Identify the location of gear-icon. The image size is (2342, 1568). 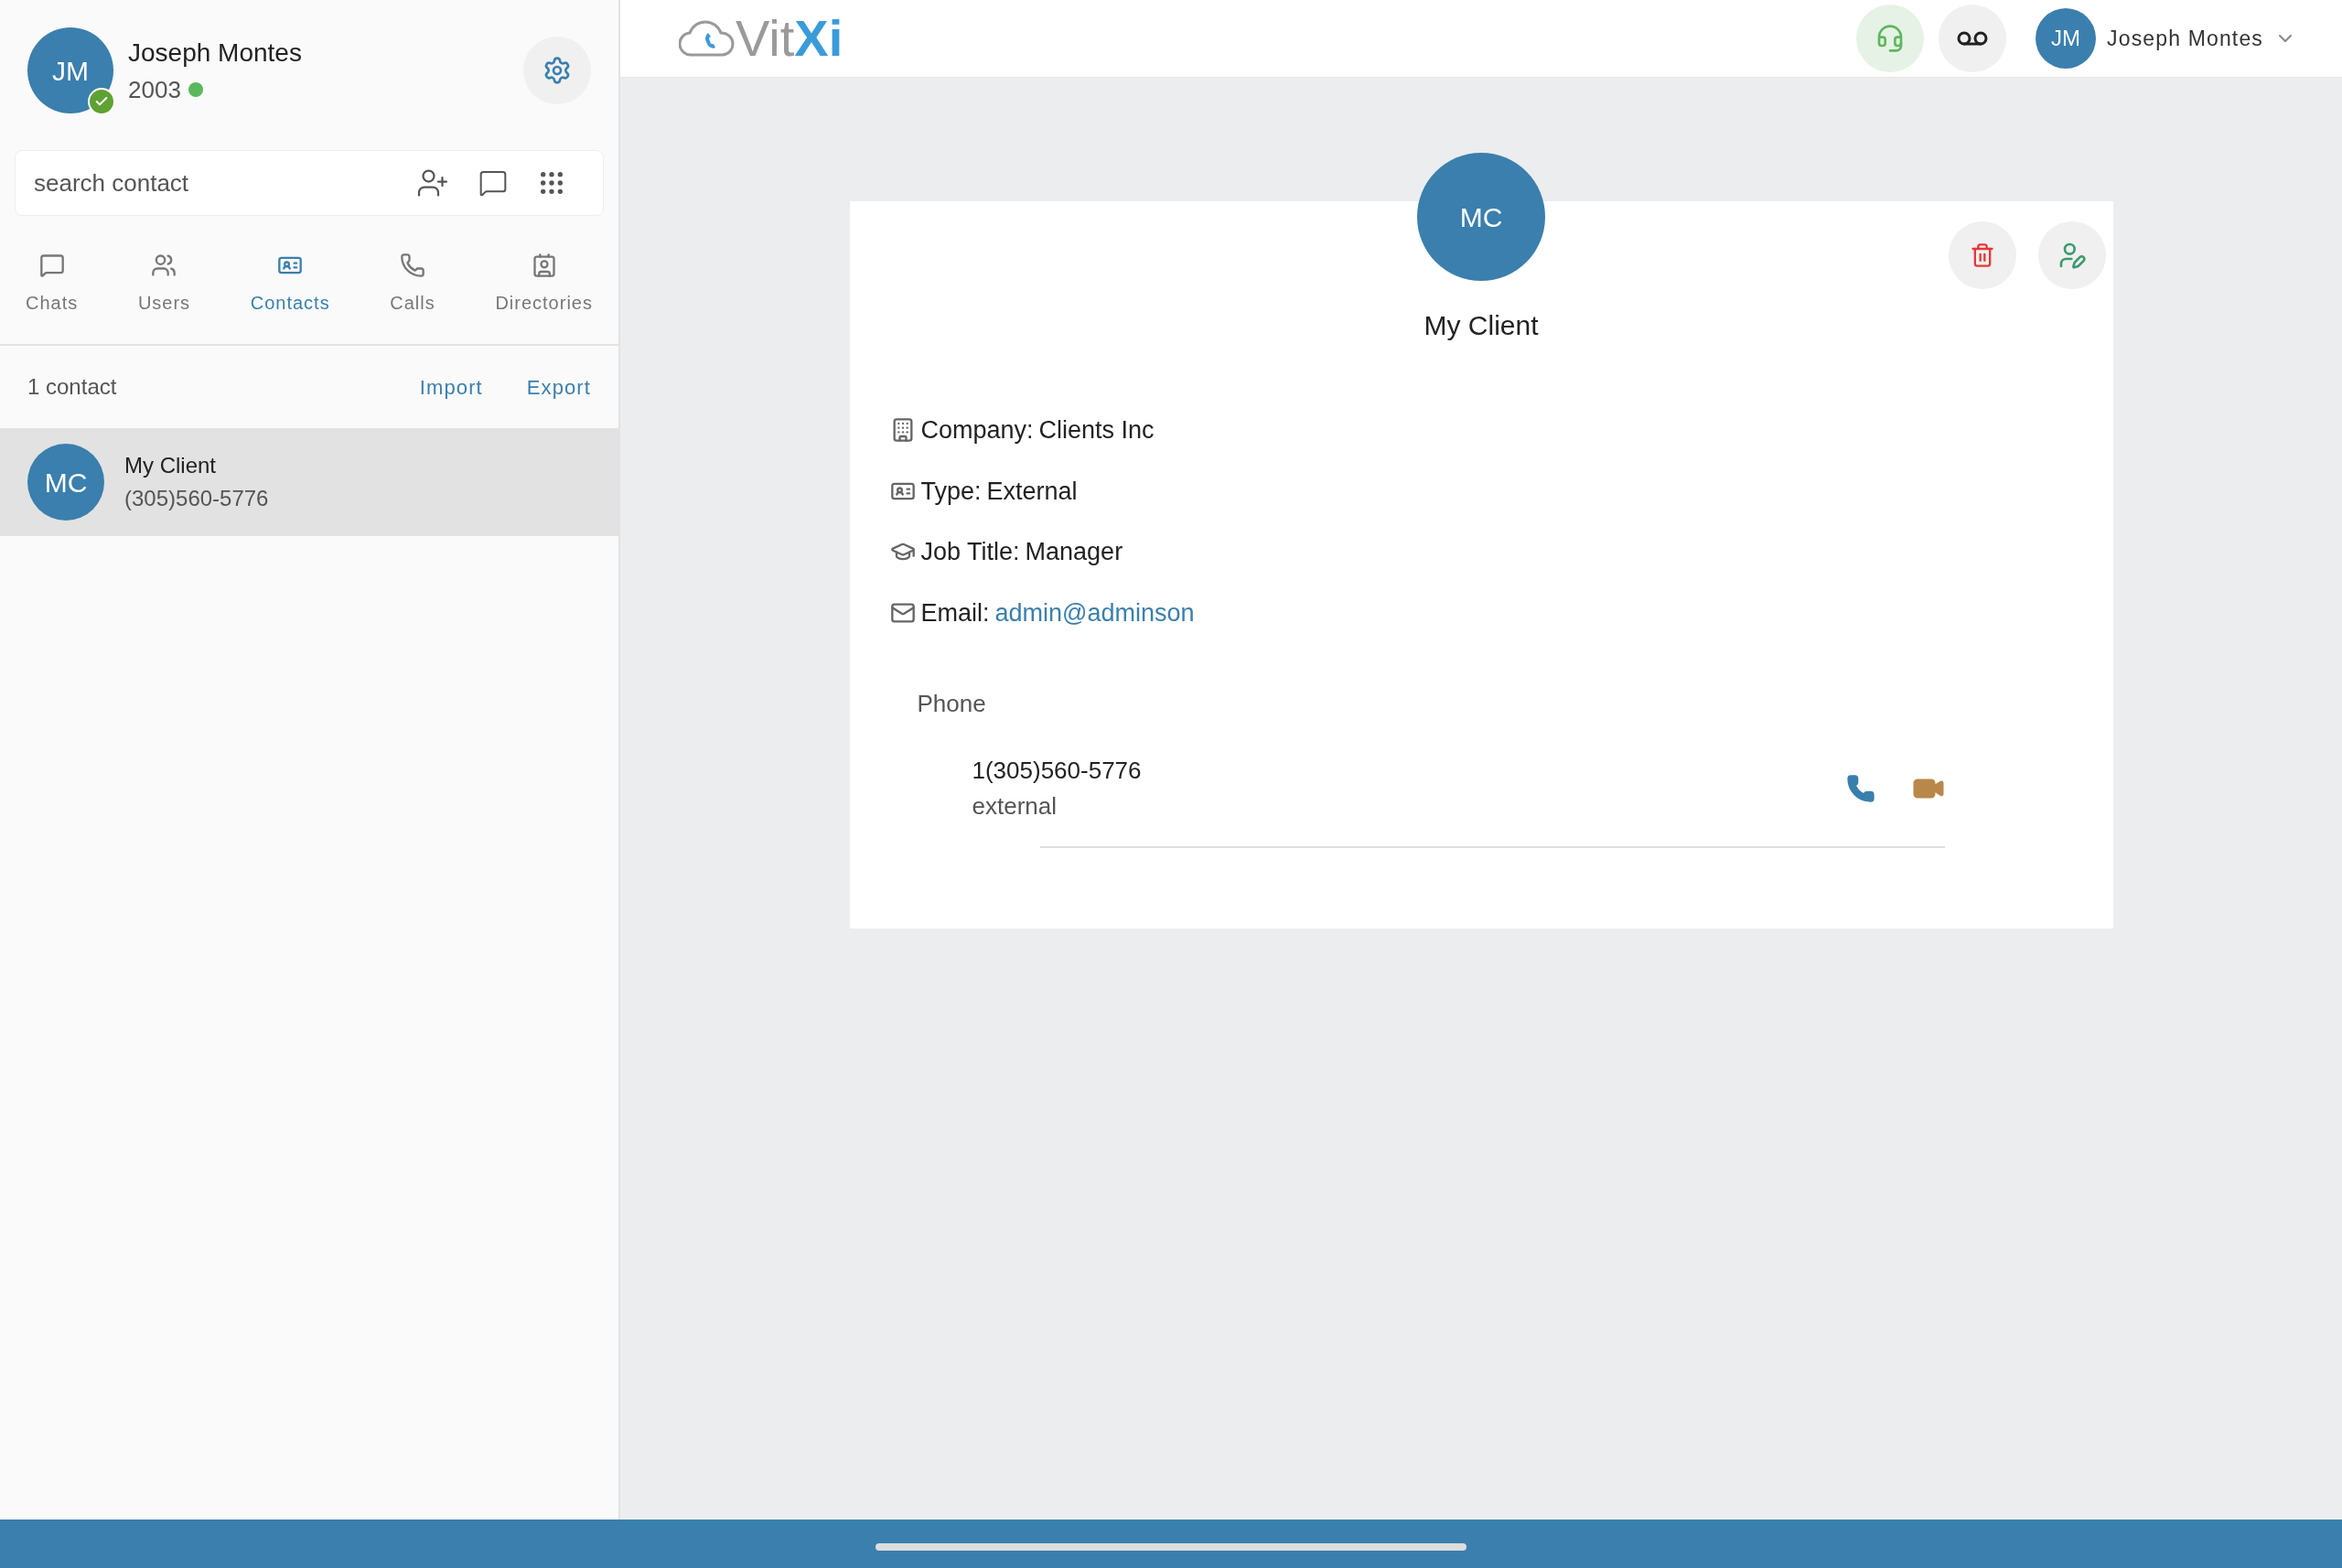
(557, 70).